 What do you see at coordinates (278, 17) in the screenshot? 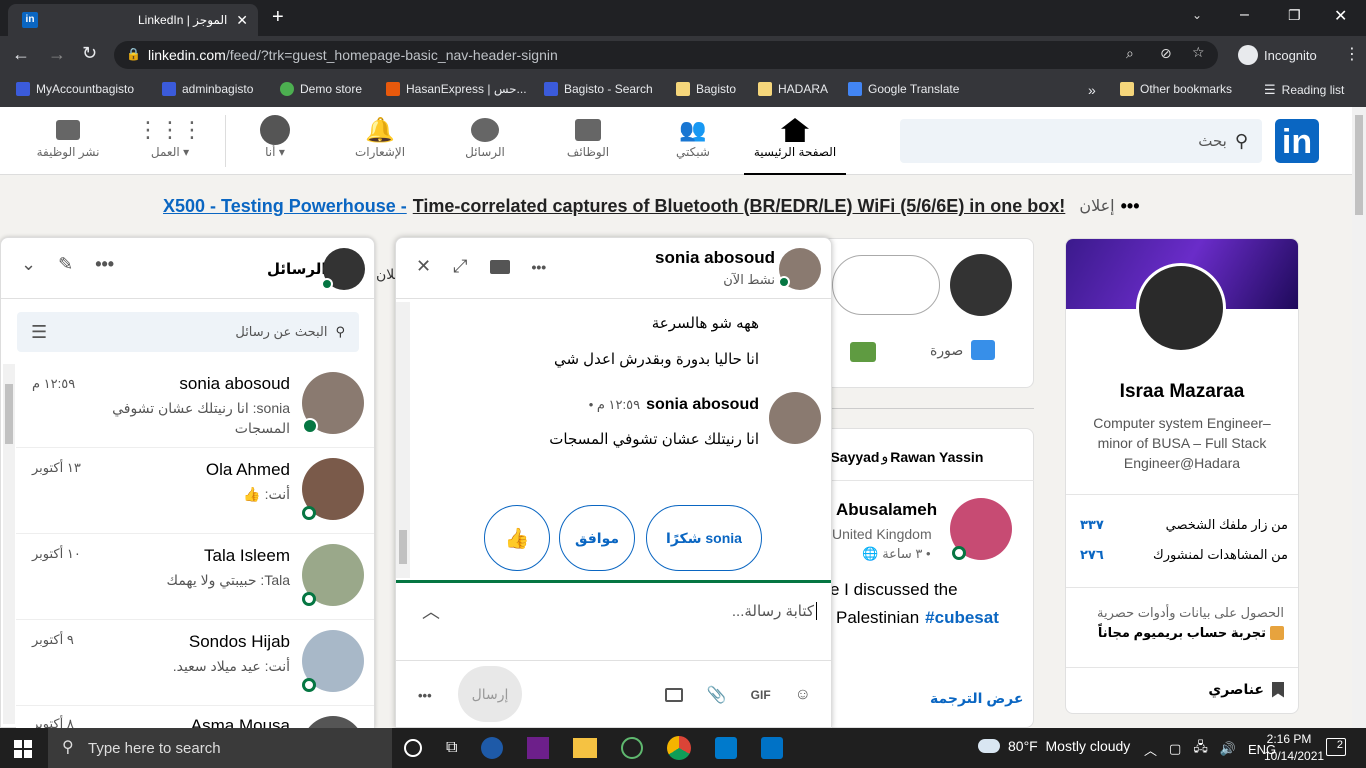
I see `new-tab-icon: +` at bounding box center [278, 17].